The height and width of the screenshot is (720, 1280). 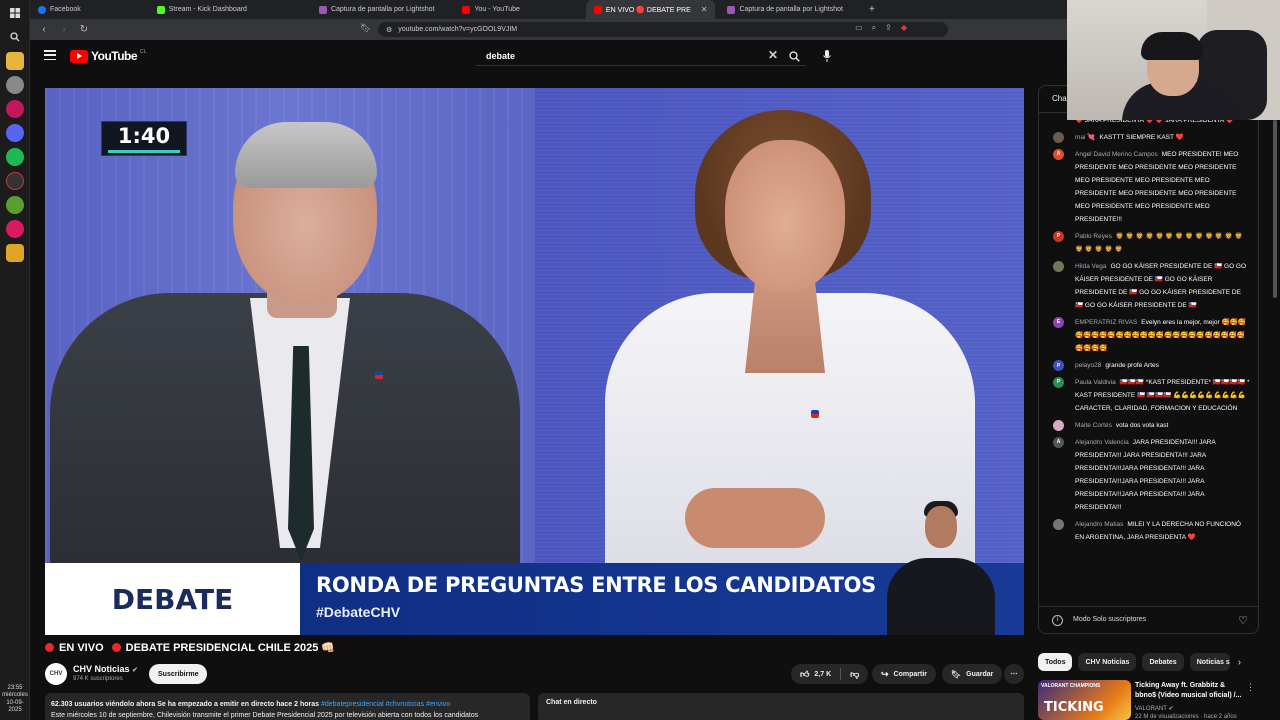 I want to click on search-icon, so click(x=15, y=37).